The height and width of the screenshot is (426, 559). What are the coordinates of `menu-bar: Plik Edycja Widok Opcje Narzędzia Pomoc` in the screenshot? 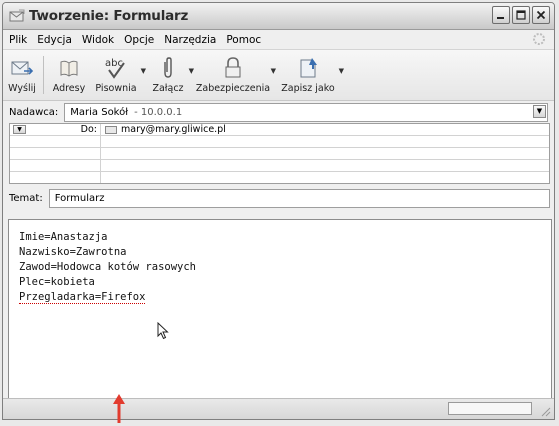 It's located at (278, 40).